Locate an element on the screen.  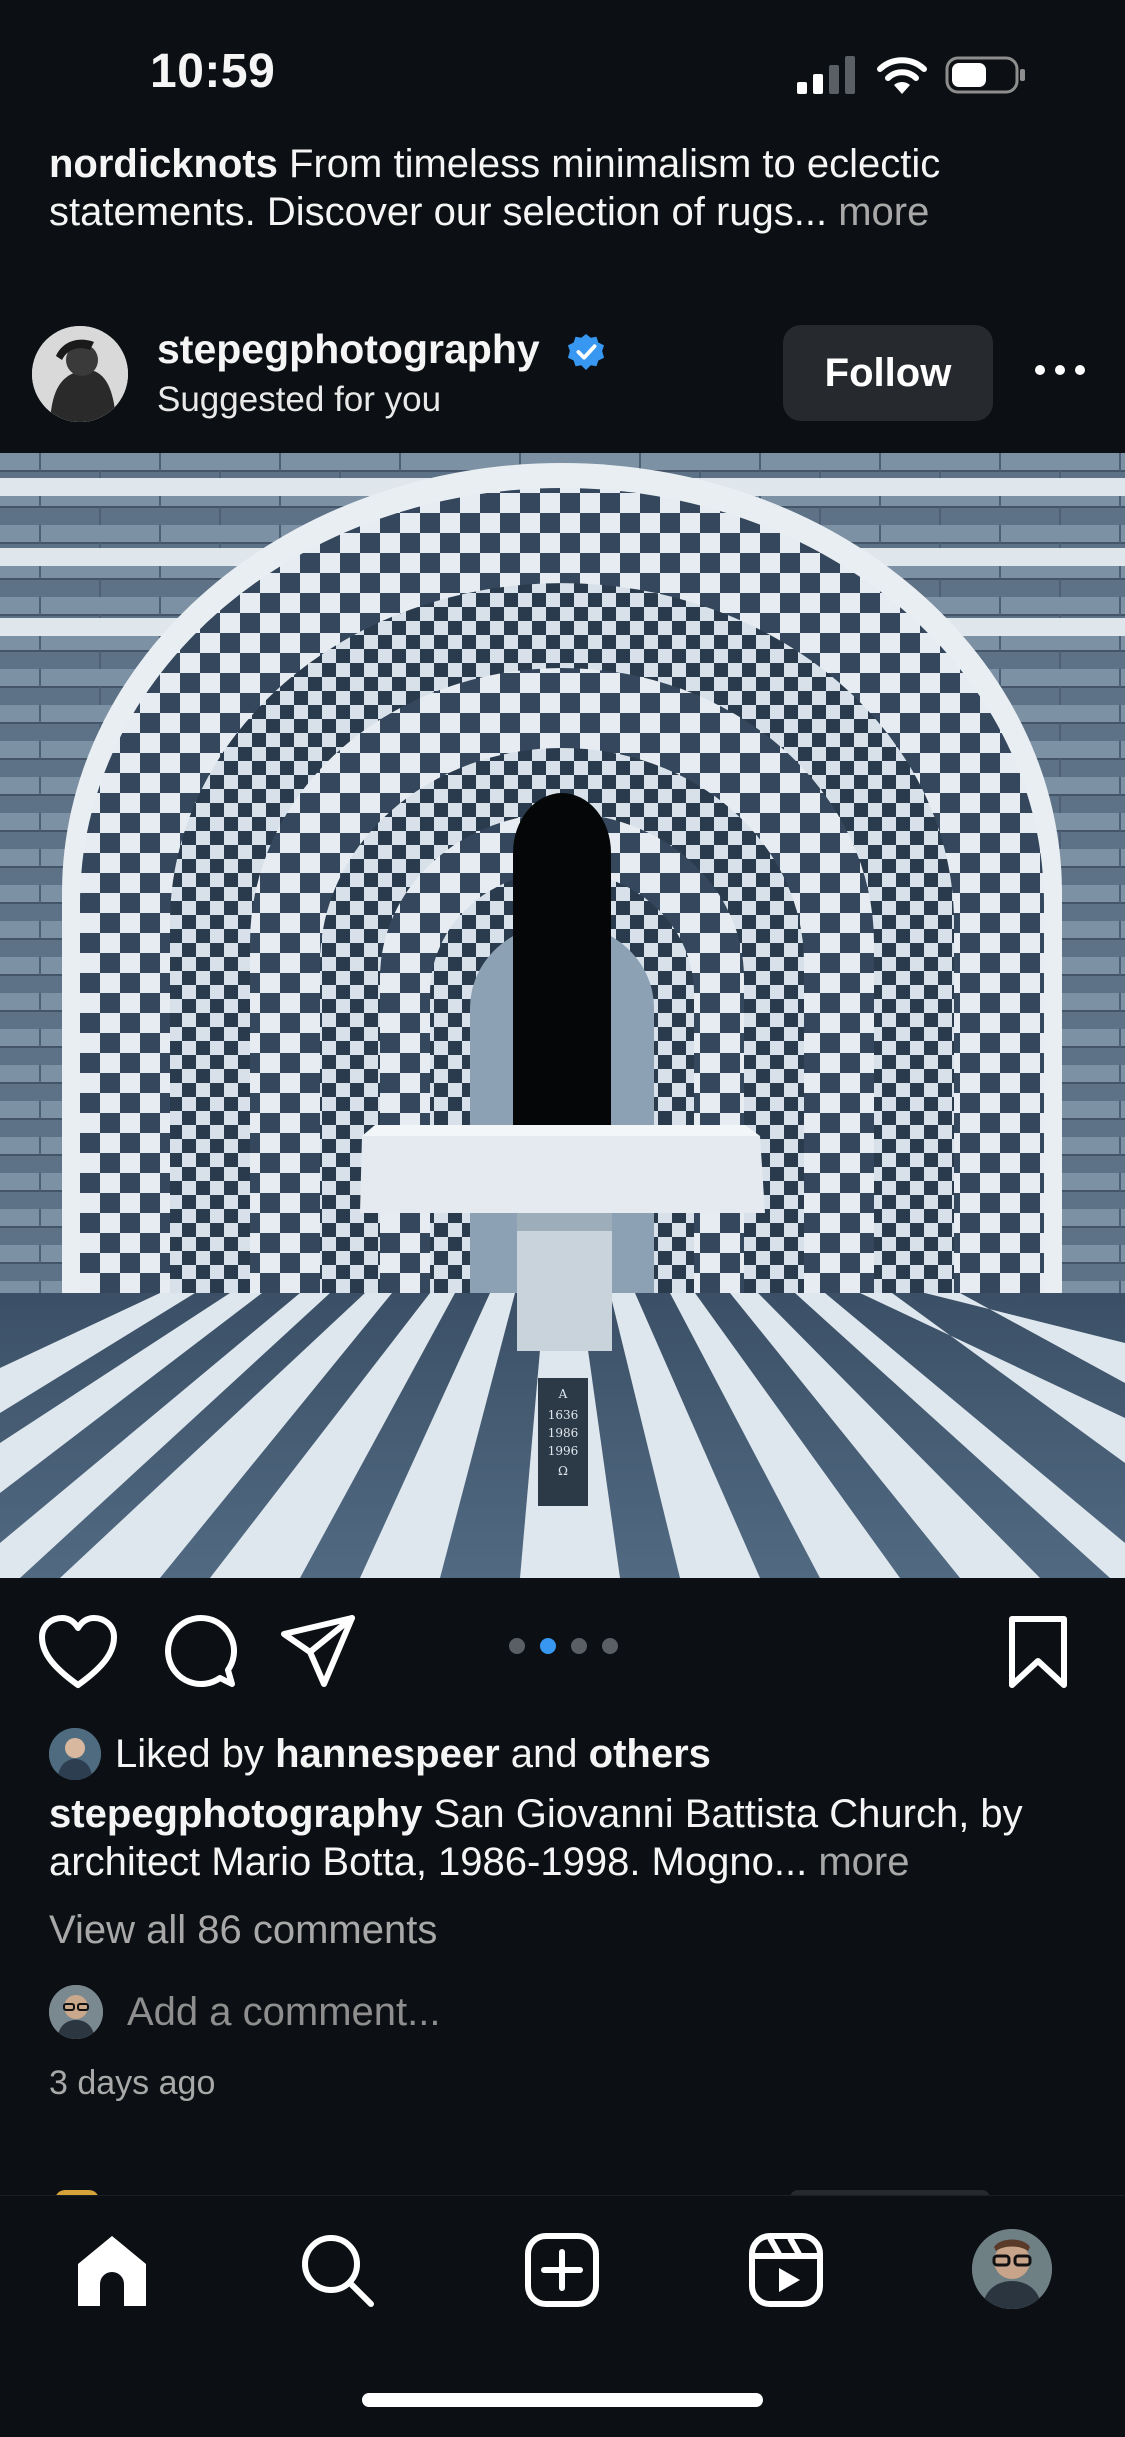
cellular-signal-icon is located at coordinates (826, 75).